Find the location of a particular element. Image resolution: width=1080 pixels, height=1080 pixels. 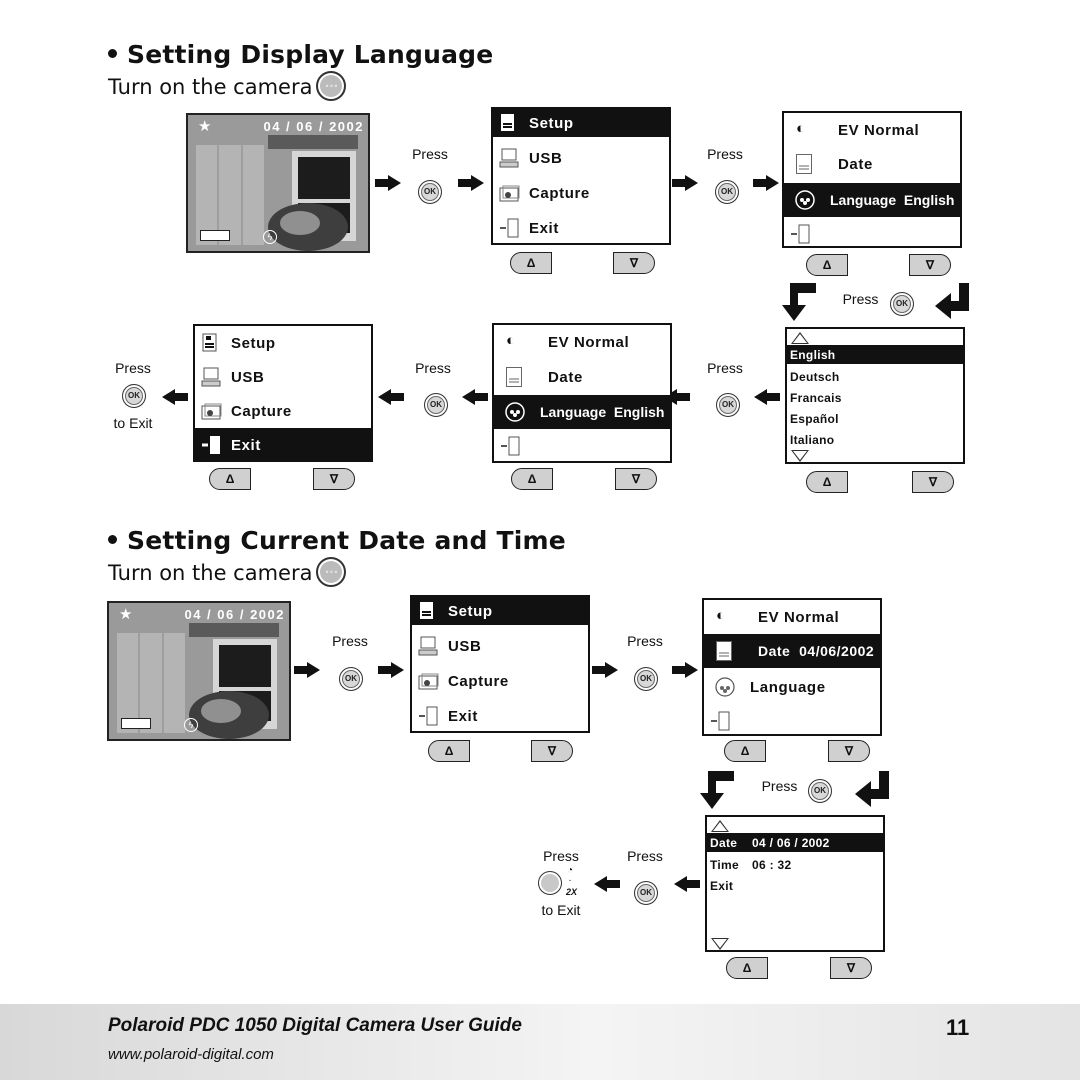

language-people-icon is located at coordinates (805, 200).